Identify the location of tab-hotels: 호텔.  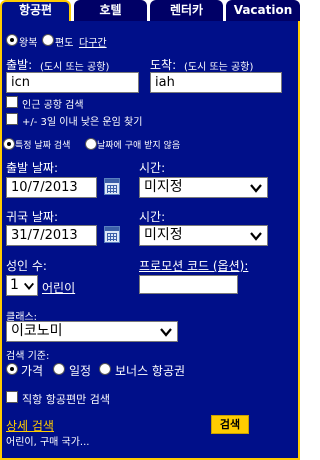
(110, 10).